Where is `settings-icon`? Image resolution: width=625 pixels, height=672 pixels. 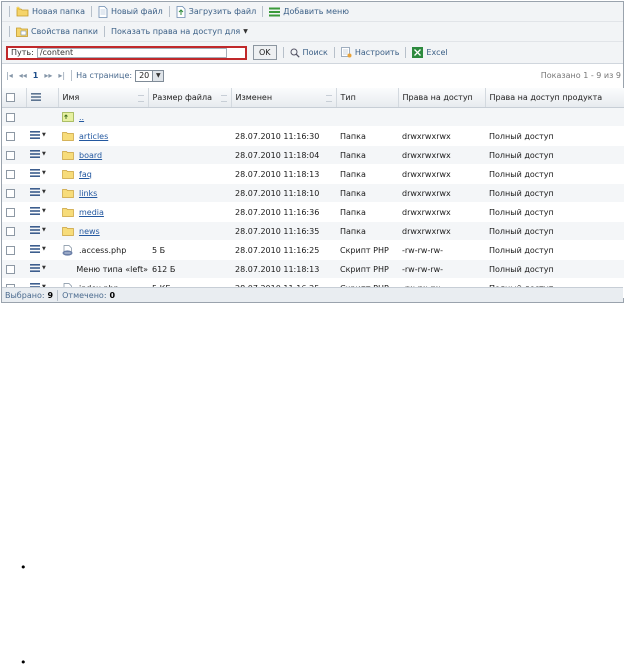
settings-icon is located at coordinates (346, 52).